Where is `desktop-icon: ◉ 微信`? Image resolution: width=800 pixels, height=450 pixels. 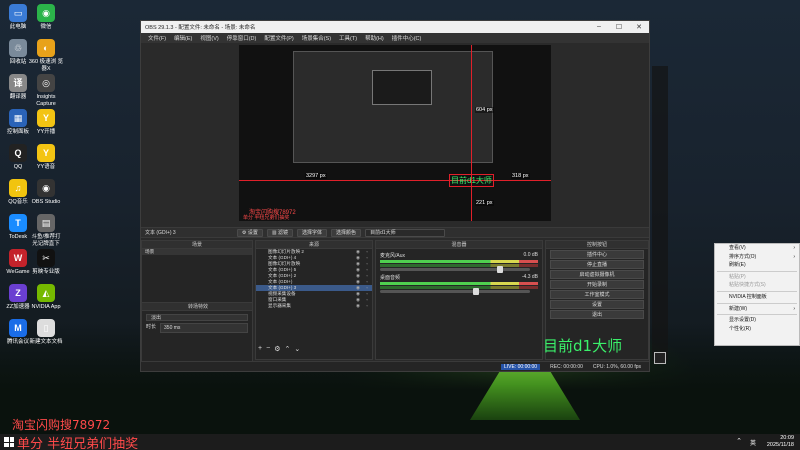
desktop-icon: ◉ 微信 is located at coordinates (46, 17).